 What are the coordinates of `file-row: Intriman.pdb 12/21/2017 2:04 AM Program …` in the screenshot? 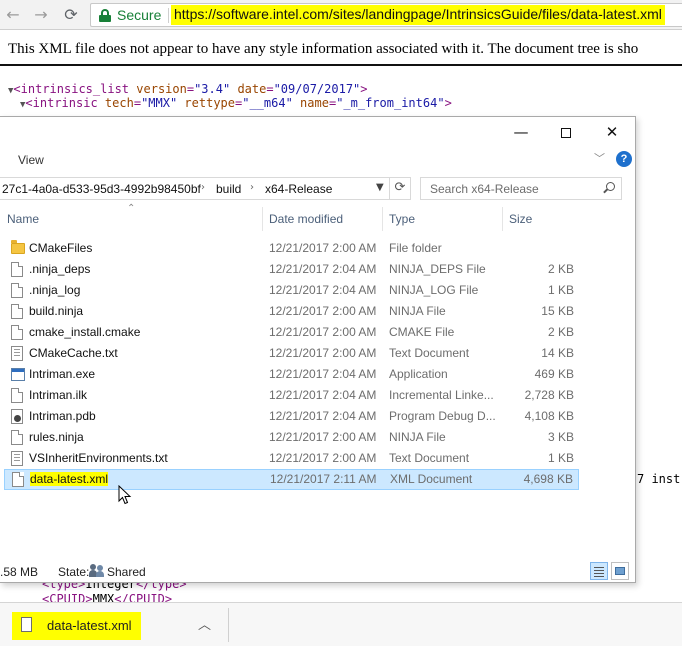 It's located at (291, 416).